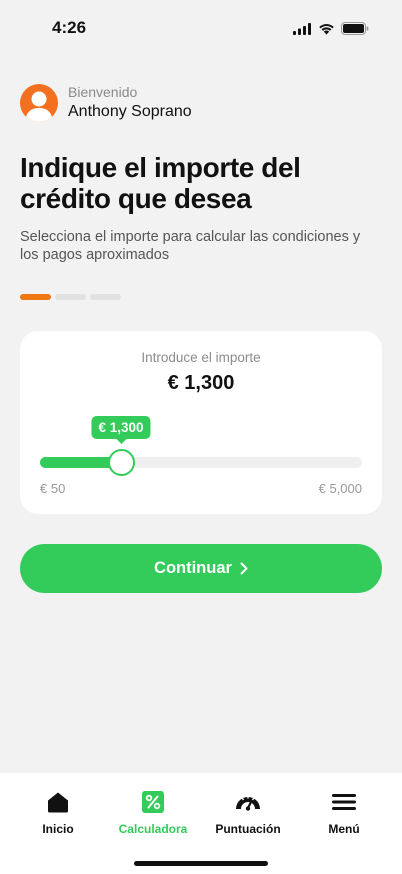 The height and width of the screenshot is (874, 402). Describe the element at coordinates (248, 812) in the screenshot. I see `tab-puntuacion: Puntuación` at that location.